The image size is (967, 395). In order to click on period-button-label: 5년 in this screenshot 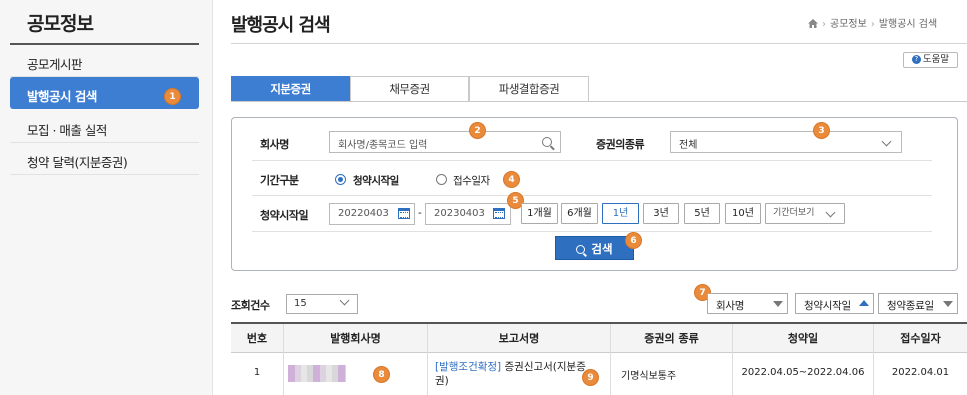, I will do `click(702, 213)`.